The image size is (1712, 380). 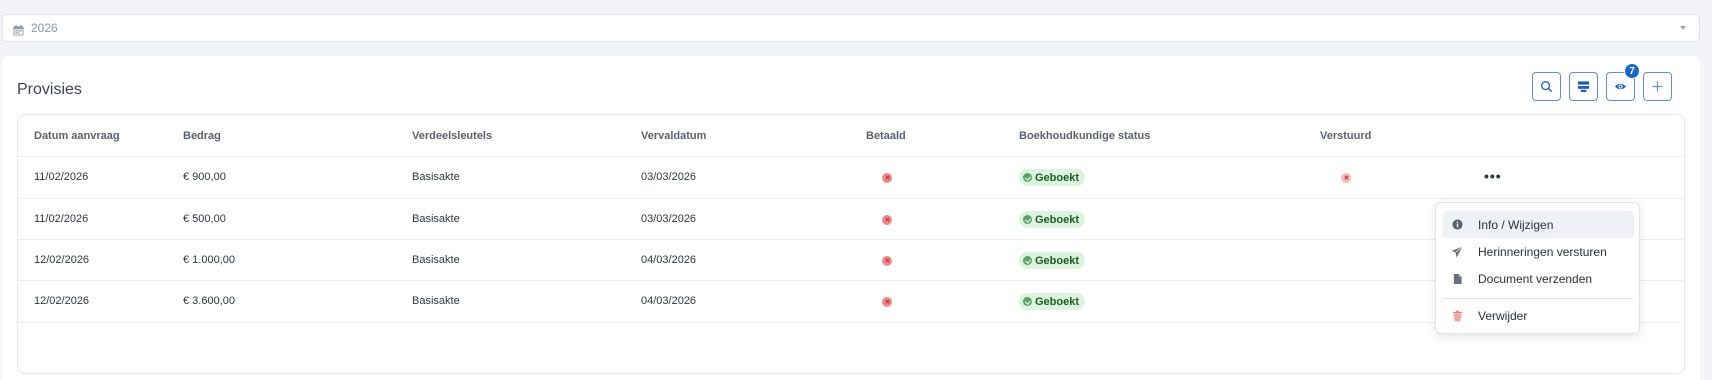 What do you see at coordinates (1620, 86) in the screenshot?
I see `eye-icon` at bounding box center [1620, 86].